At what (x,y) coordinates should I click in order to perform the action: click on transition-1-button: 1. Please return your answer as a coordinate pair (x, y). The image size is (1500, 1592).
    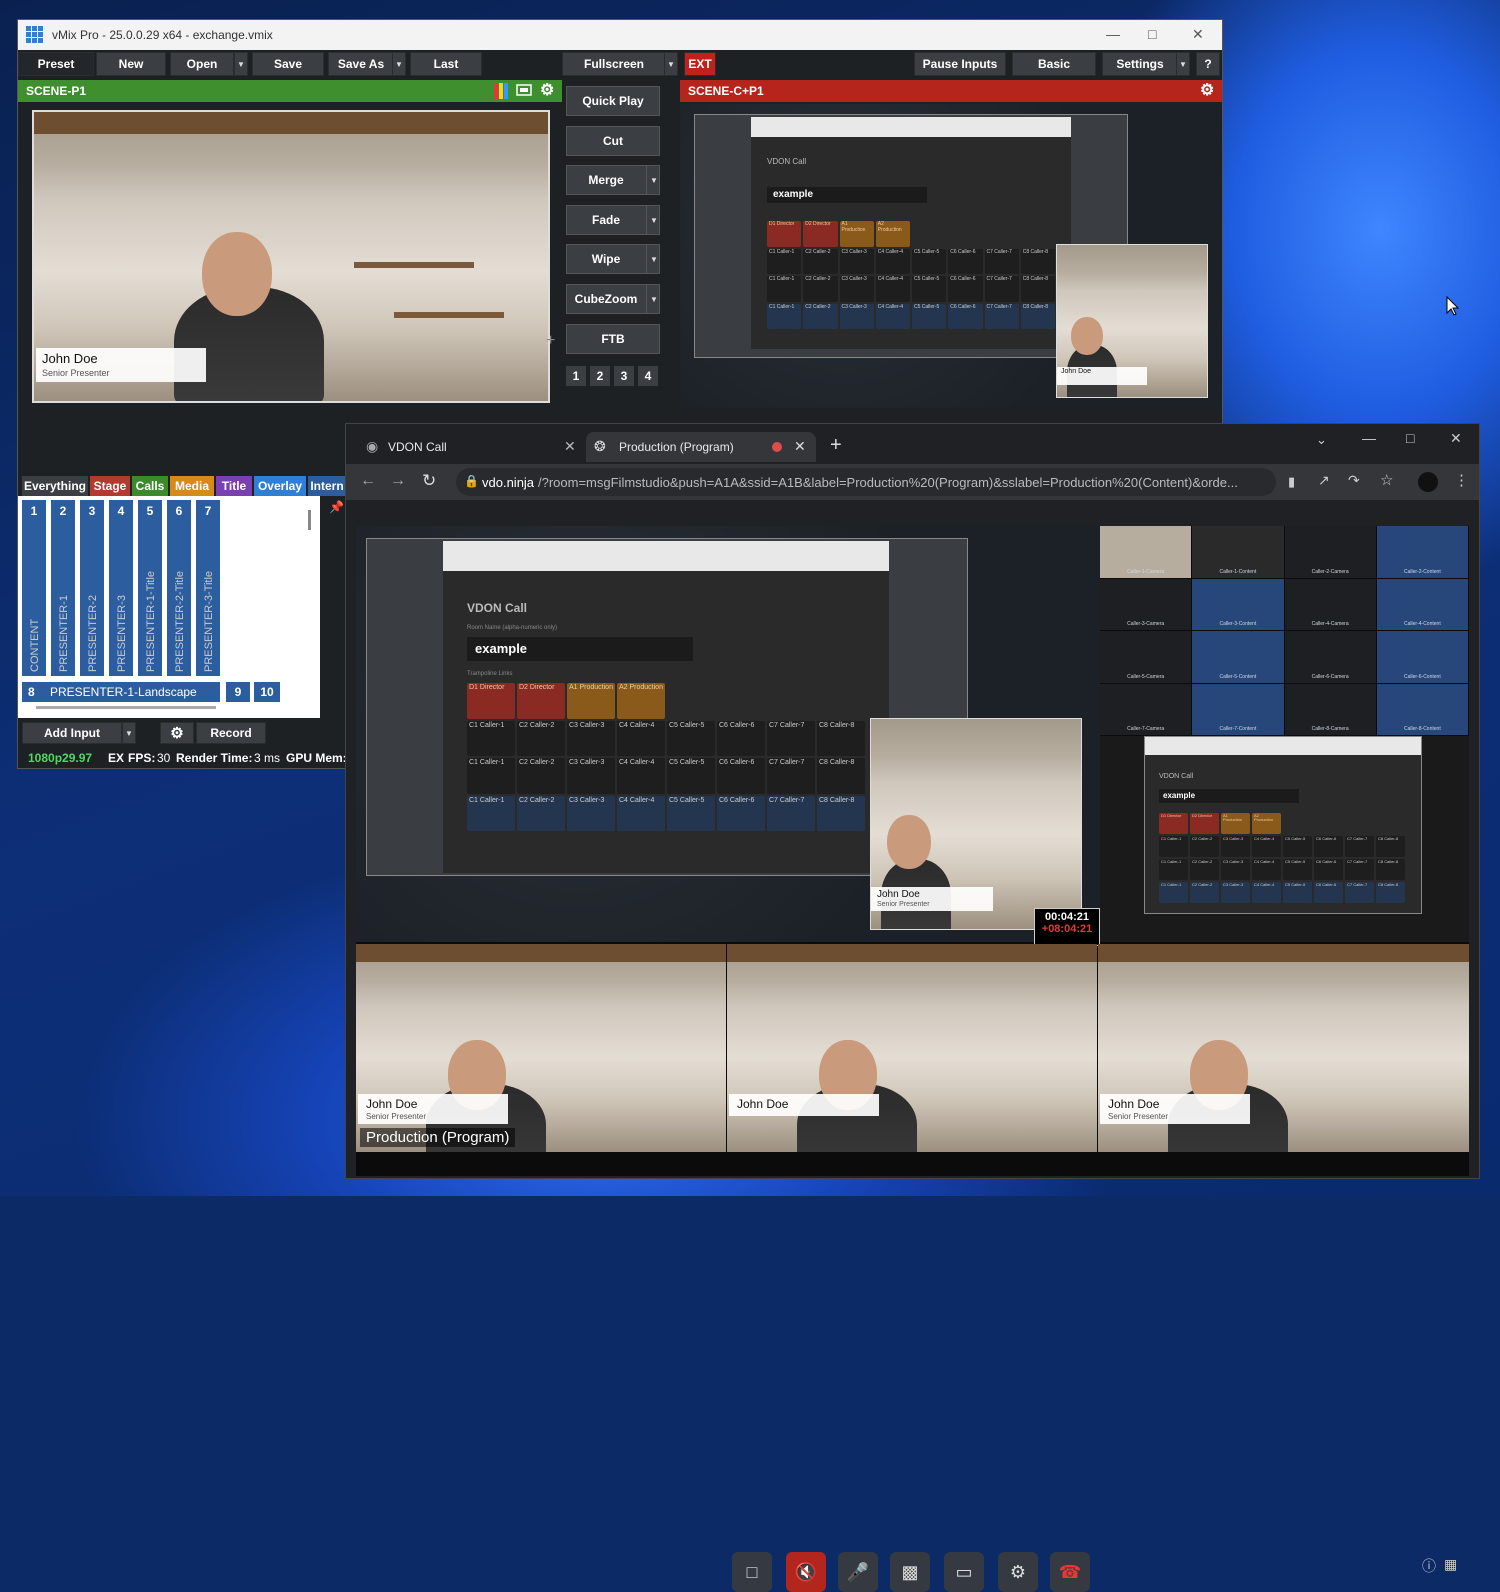
    Looking at the image, I should click on (576, 376).